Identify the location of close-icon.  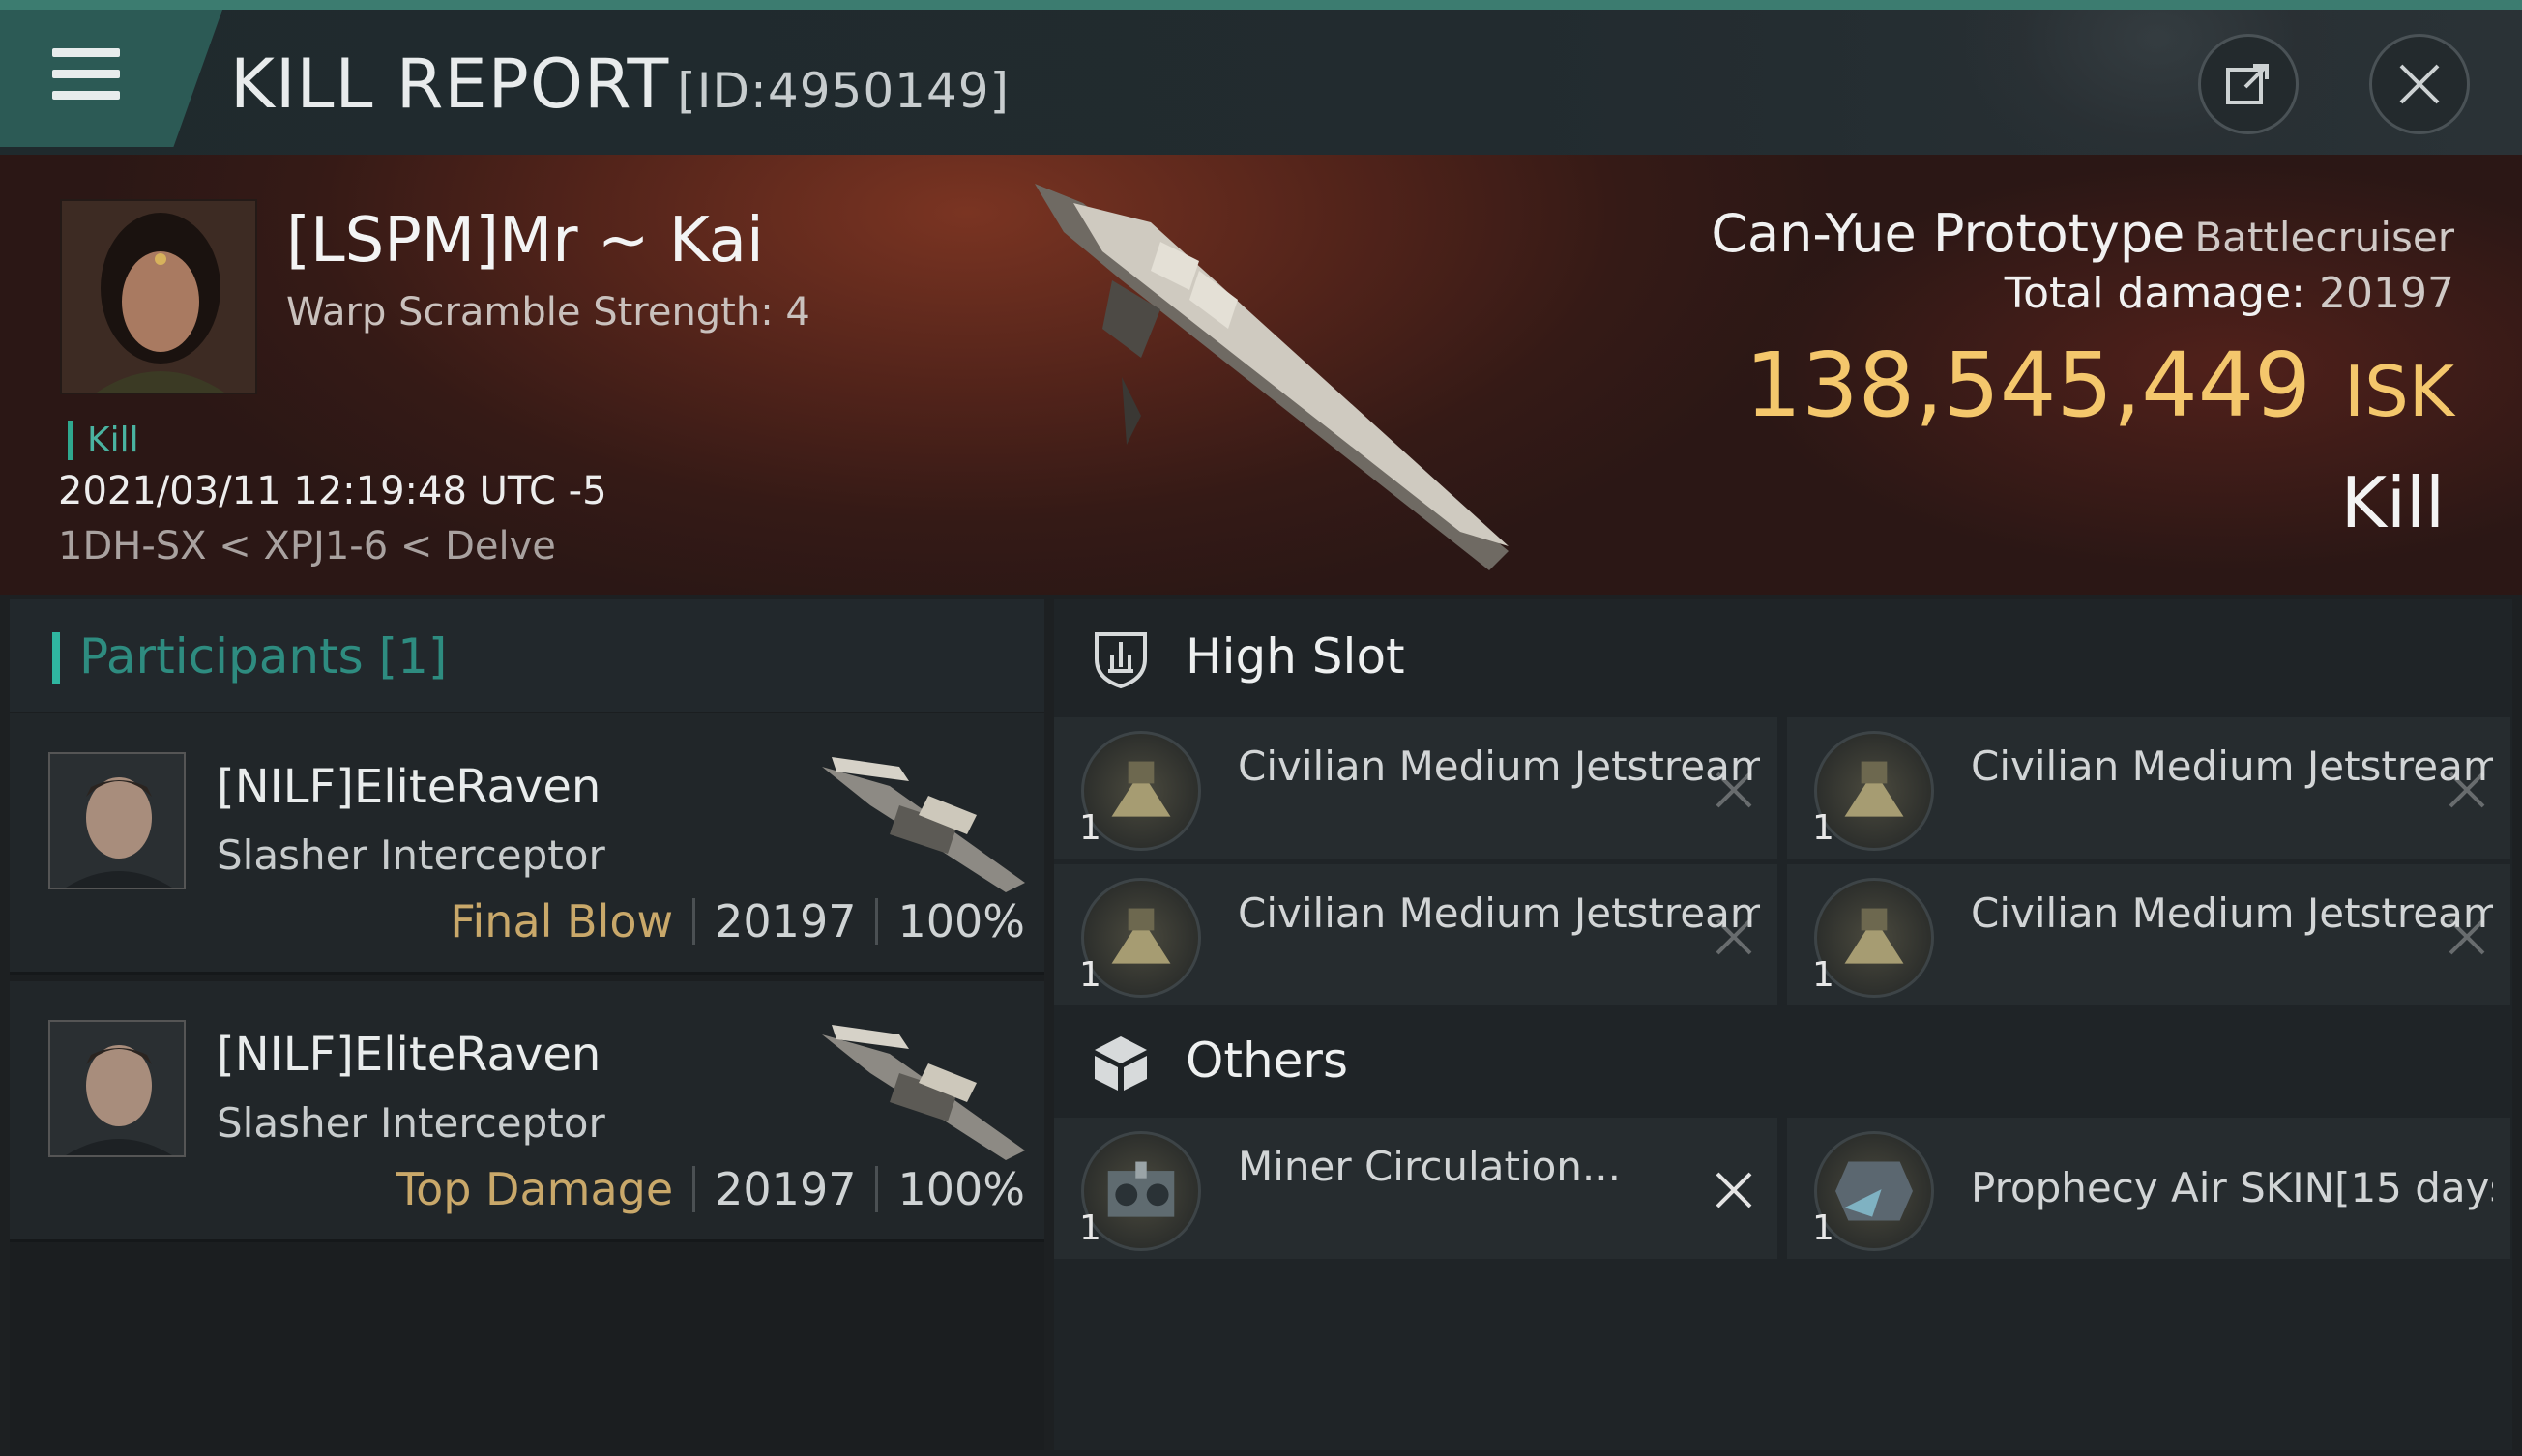
(2420, 84).